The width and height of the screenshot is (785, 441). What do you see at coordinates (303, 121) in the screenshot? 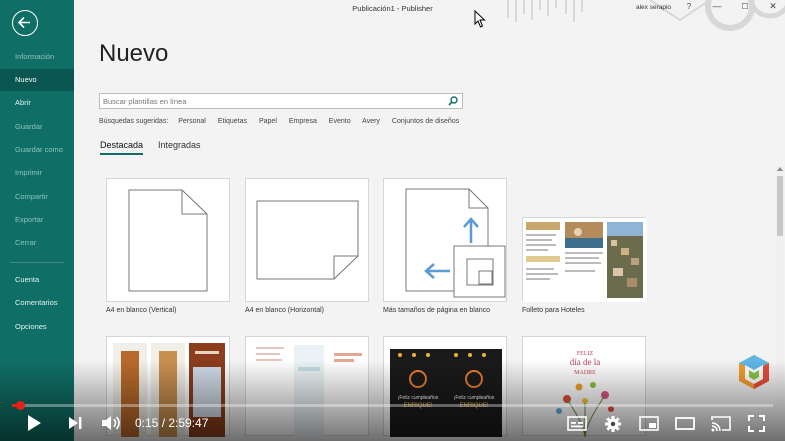
I see `suggested-link-empresa: Empresa` at bounding box center [303, 121].